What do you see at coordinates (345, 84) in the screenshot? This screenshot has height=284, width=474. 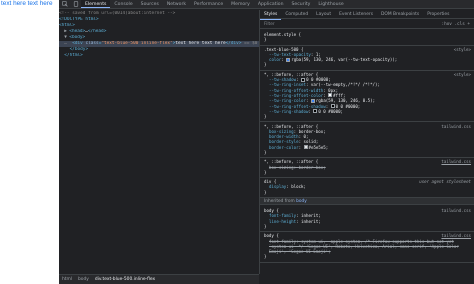 I see `css-property-value: var(--tw-empty,/*!*/ /*!*/);` at bounding box center [345, 84].